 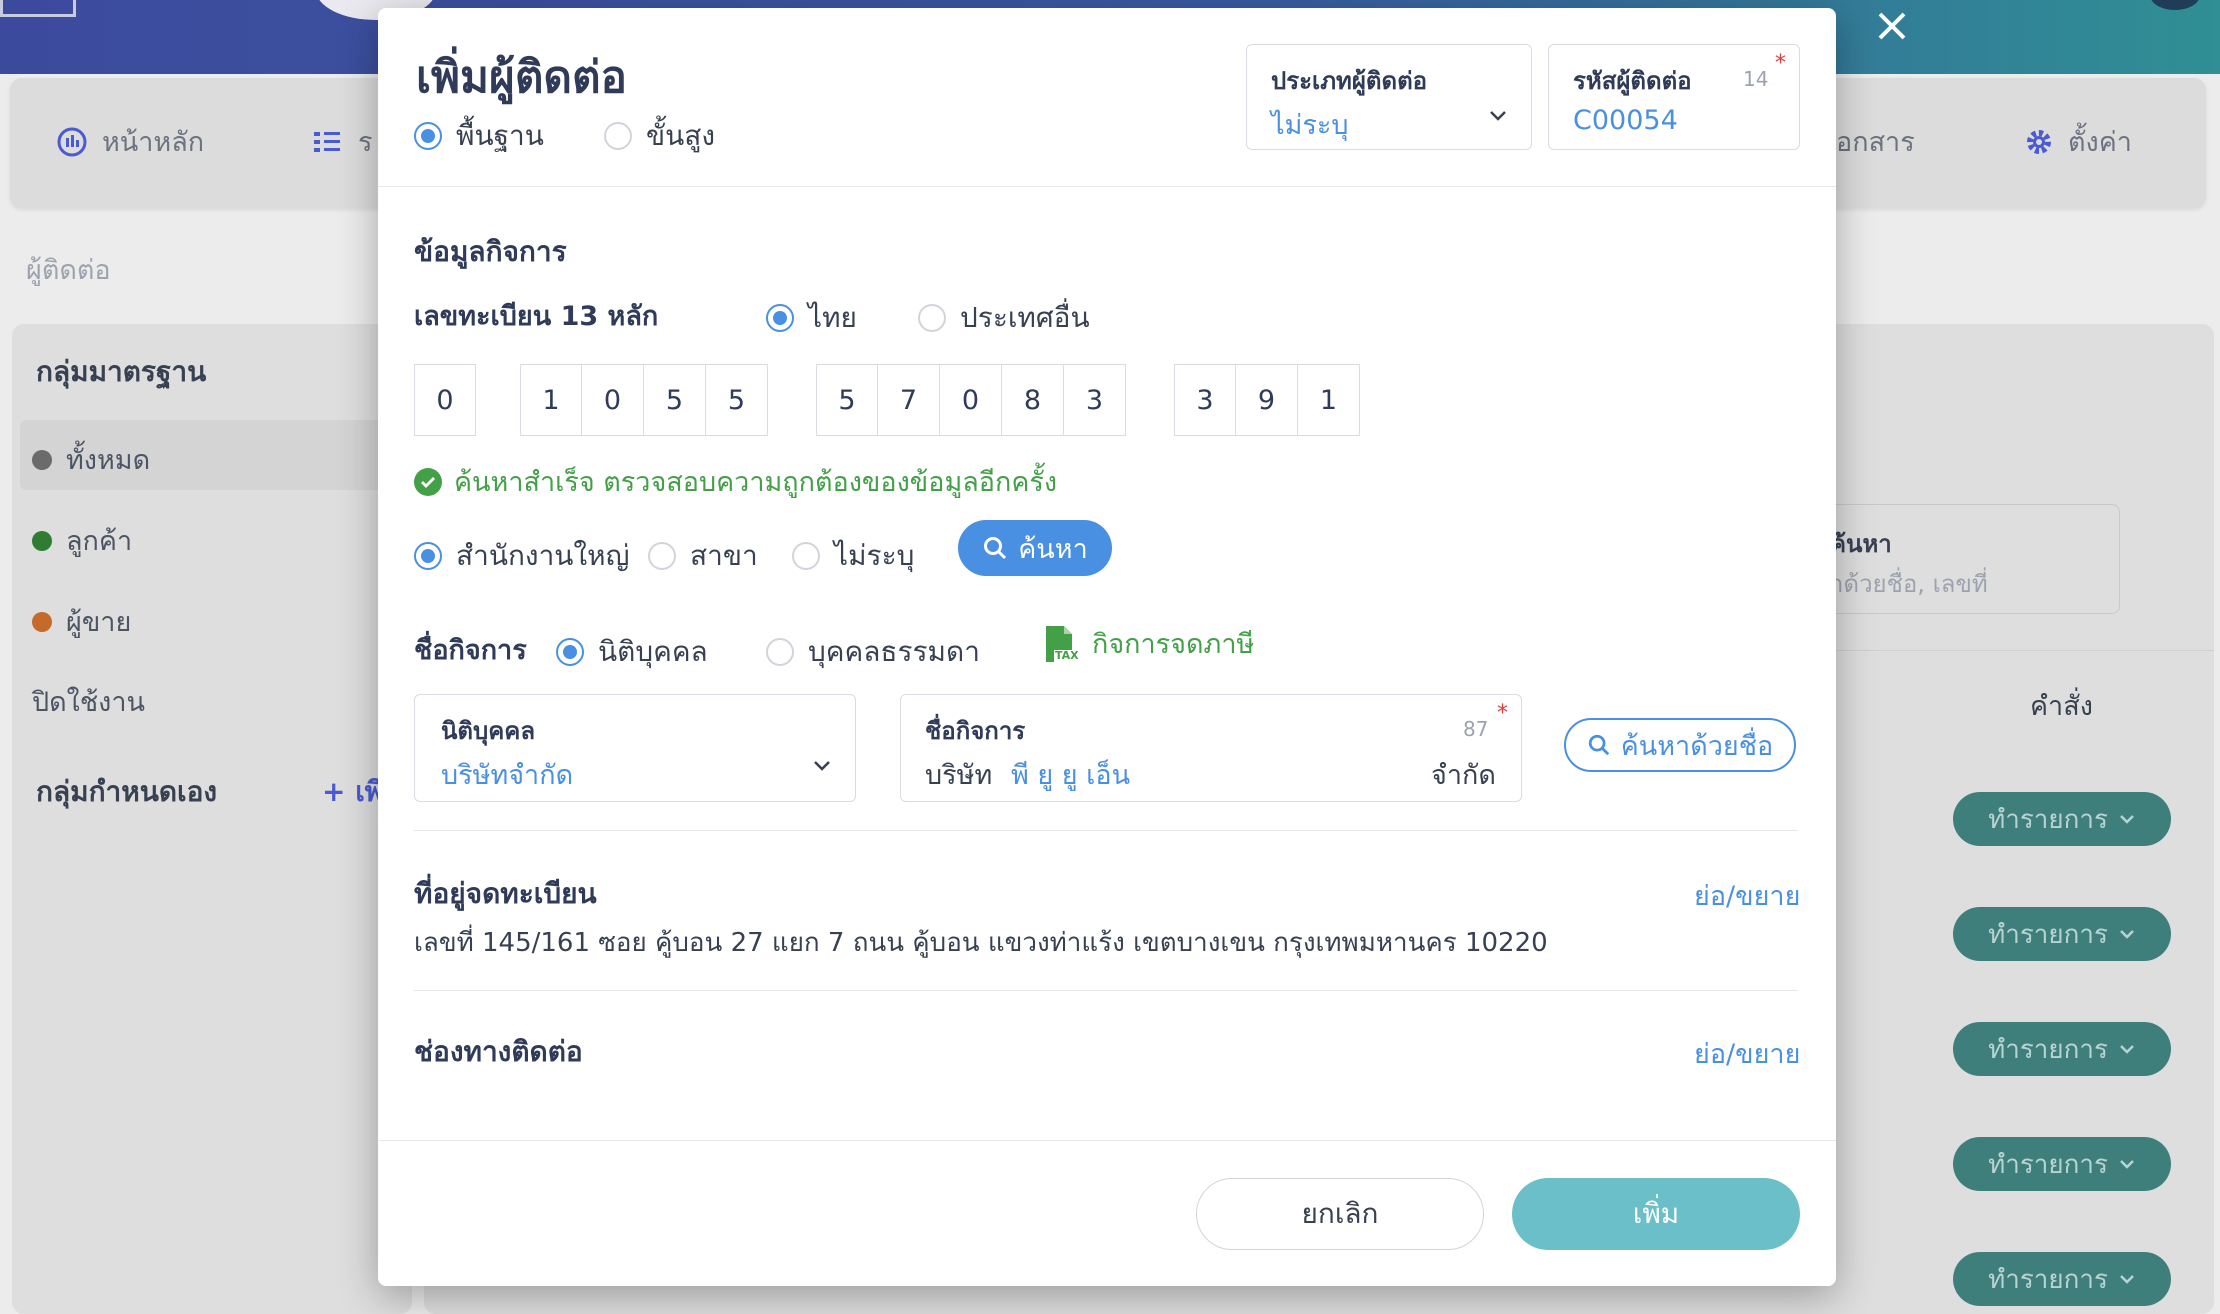 I want to click on standard-group-title: กลุ่มมาตรฐาน, so click(x=121, y=371).